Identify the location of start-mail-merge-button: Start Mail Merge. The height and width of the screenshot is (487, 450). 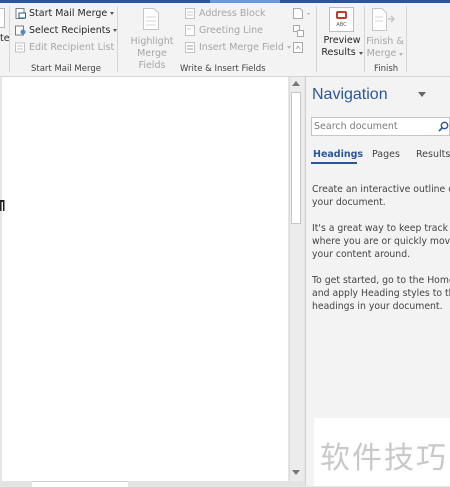
(65, 13).